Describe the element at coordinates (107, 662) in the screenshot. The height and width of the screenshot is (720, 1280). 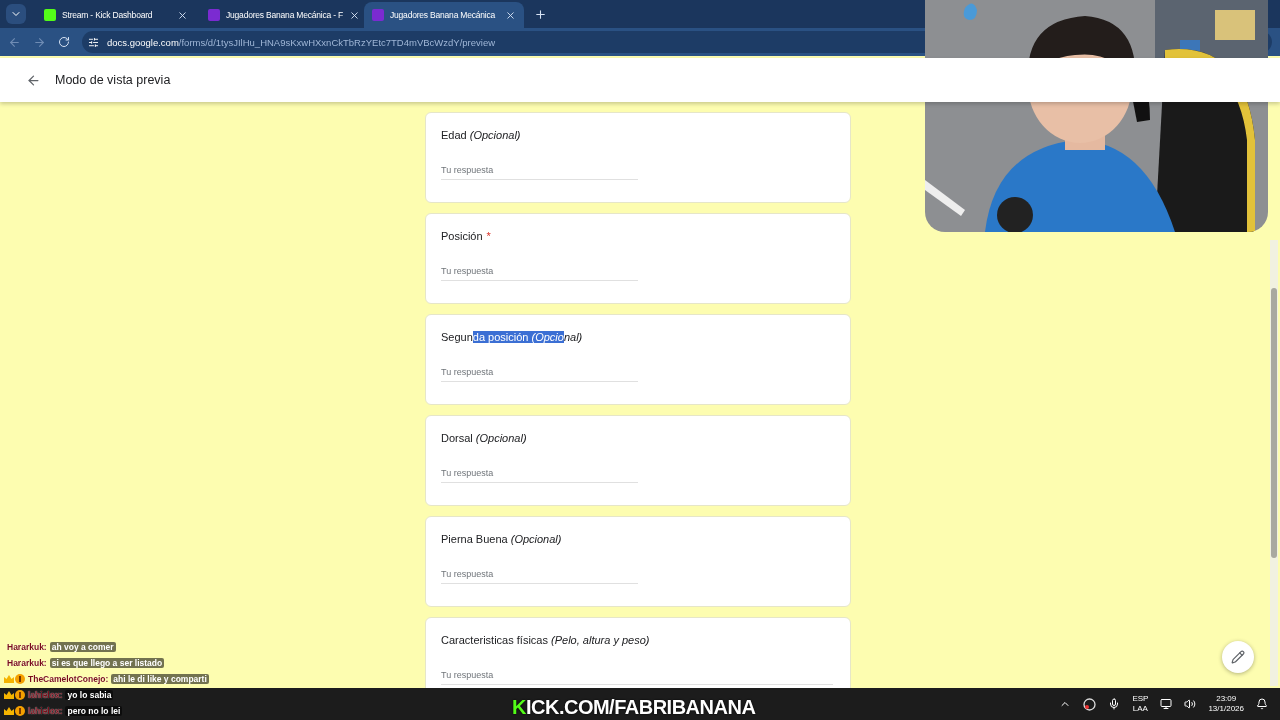
I see `chat-message: si es que llego a ser listado` at that location.